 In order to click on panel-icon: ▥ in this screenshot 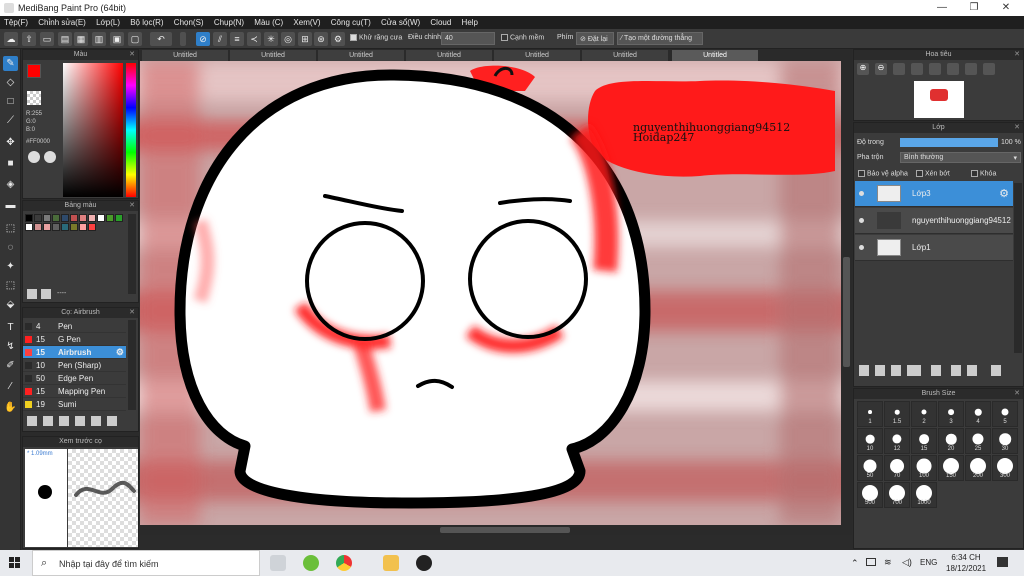, I will do `click(99, 39)`.